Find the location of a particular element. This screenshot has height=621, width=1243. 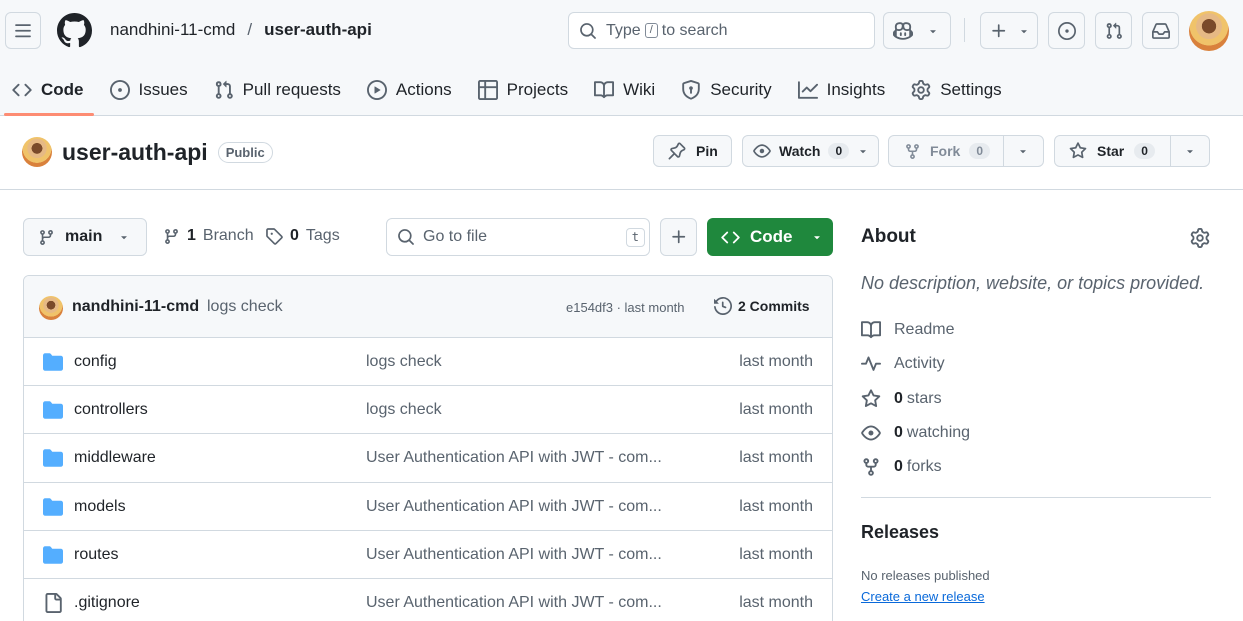

issues-button is located at coordinates (1066, 30).